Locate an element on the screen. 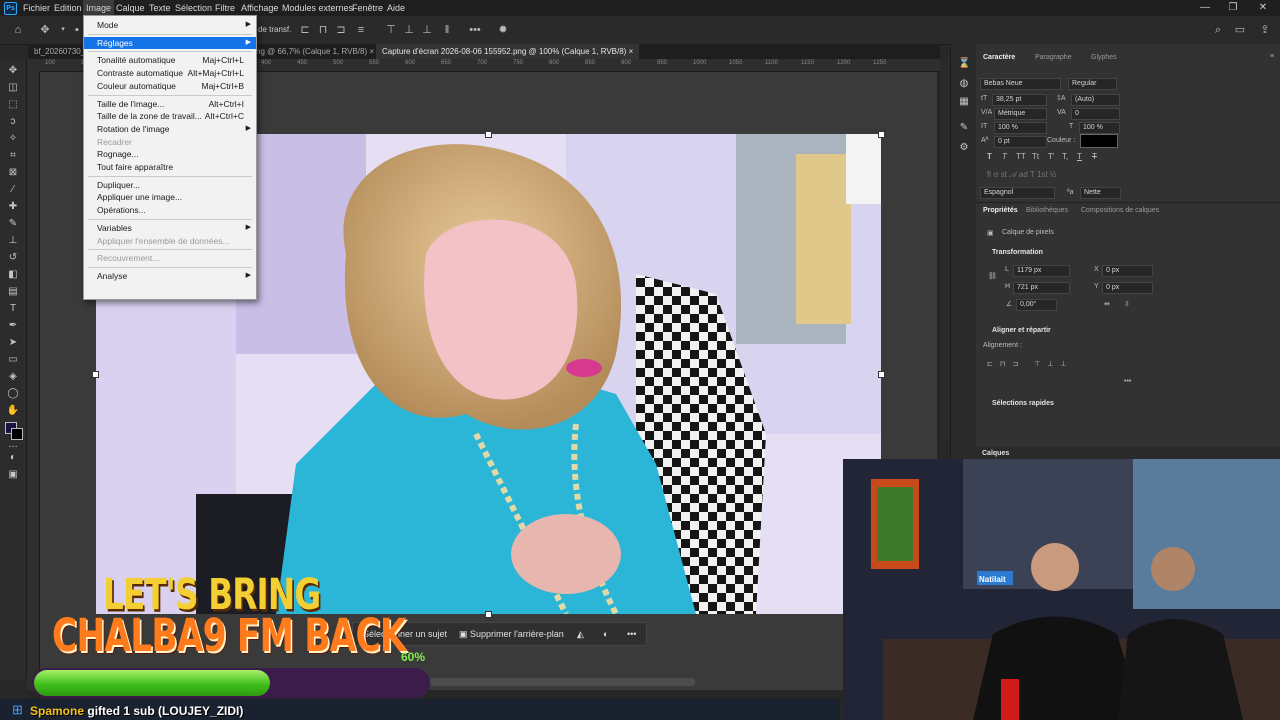  tracking-field: 0 is located at coordinates (1095, 114).